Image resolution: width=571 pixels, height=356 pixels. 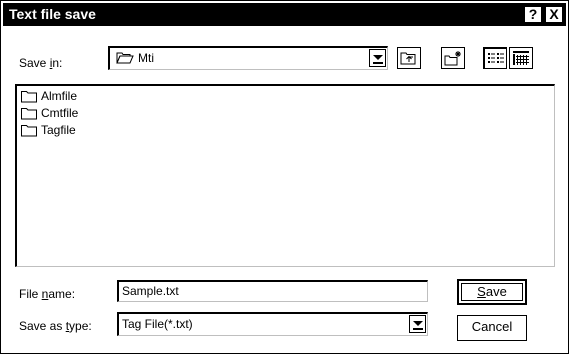 I want to click on file-name-value: Sample.txt, so click(x=150, y=291).